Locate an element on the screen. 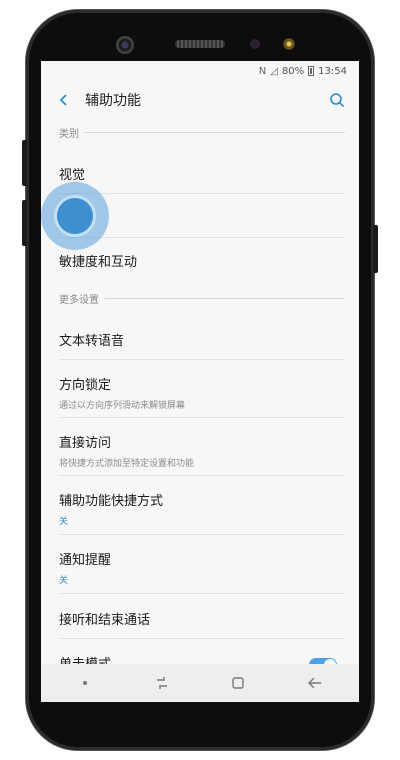  back-arrow-icon is located at coordinates (314, 683).